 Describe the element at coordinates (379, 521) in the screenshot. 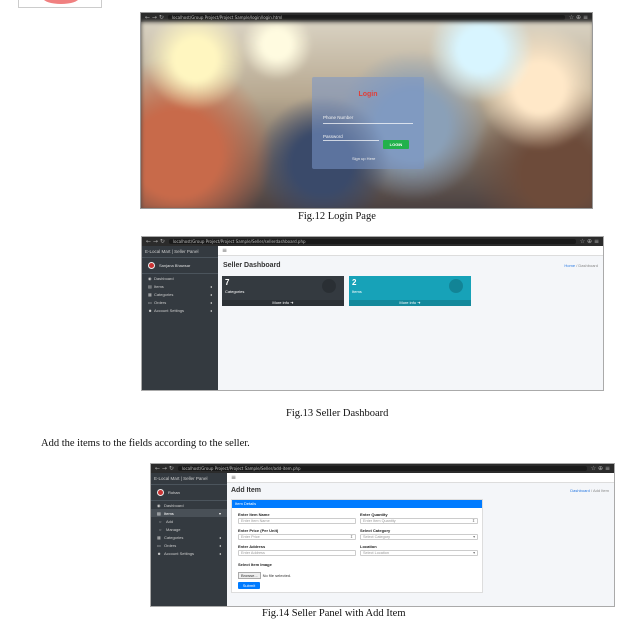

I see `quantity-placeholder: Enter Item Quantity` at that location.